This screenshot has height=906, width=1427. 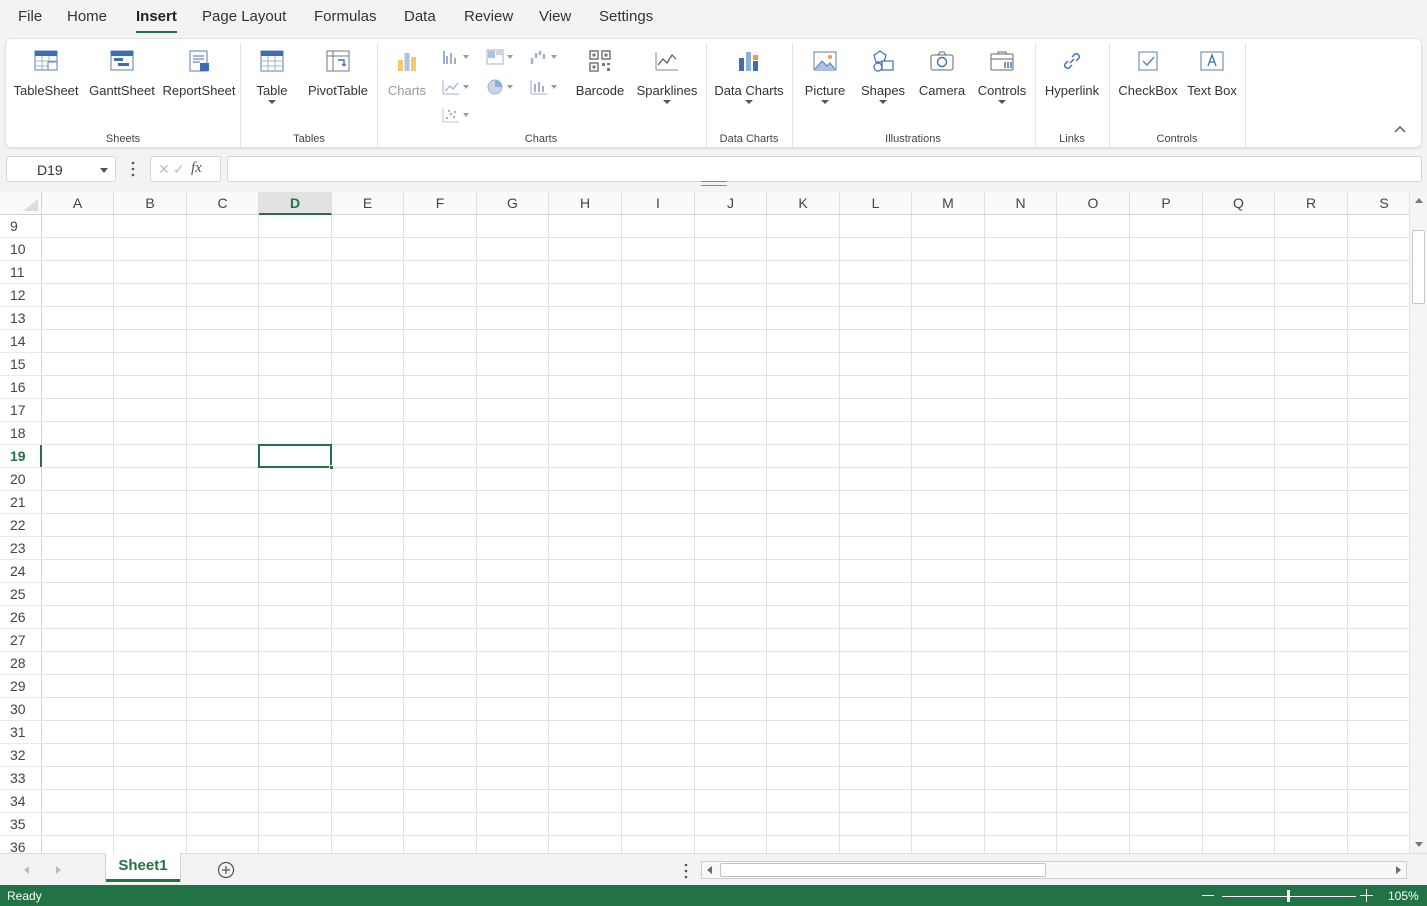 What do you see at coordinates (1419, 844) in the screenshot?
I see `scroll-down-icon` at bounding box center [1419, 844].